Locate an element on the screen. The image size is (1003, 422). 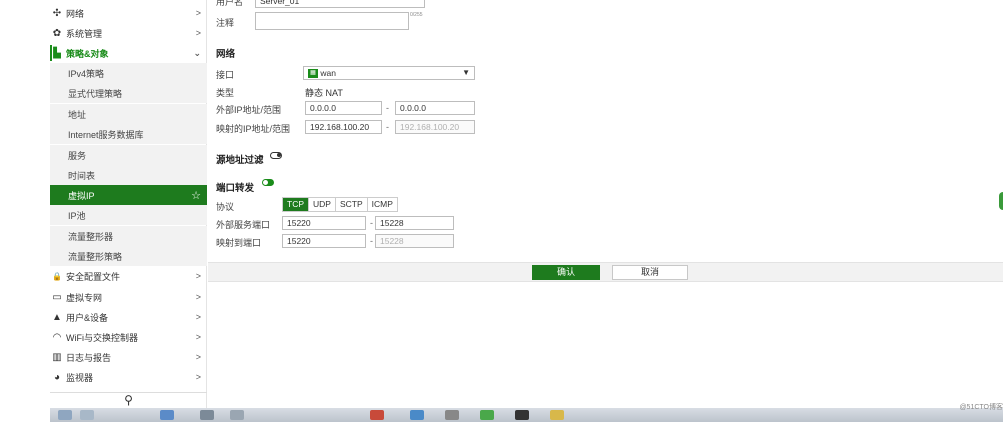
policy-icon: ▙ is located at coordinates (57, 53).